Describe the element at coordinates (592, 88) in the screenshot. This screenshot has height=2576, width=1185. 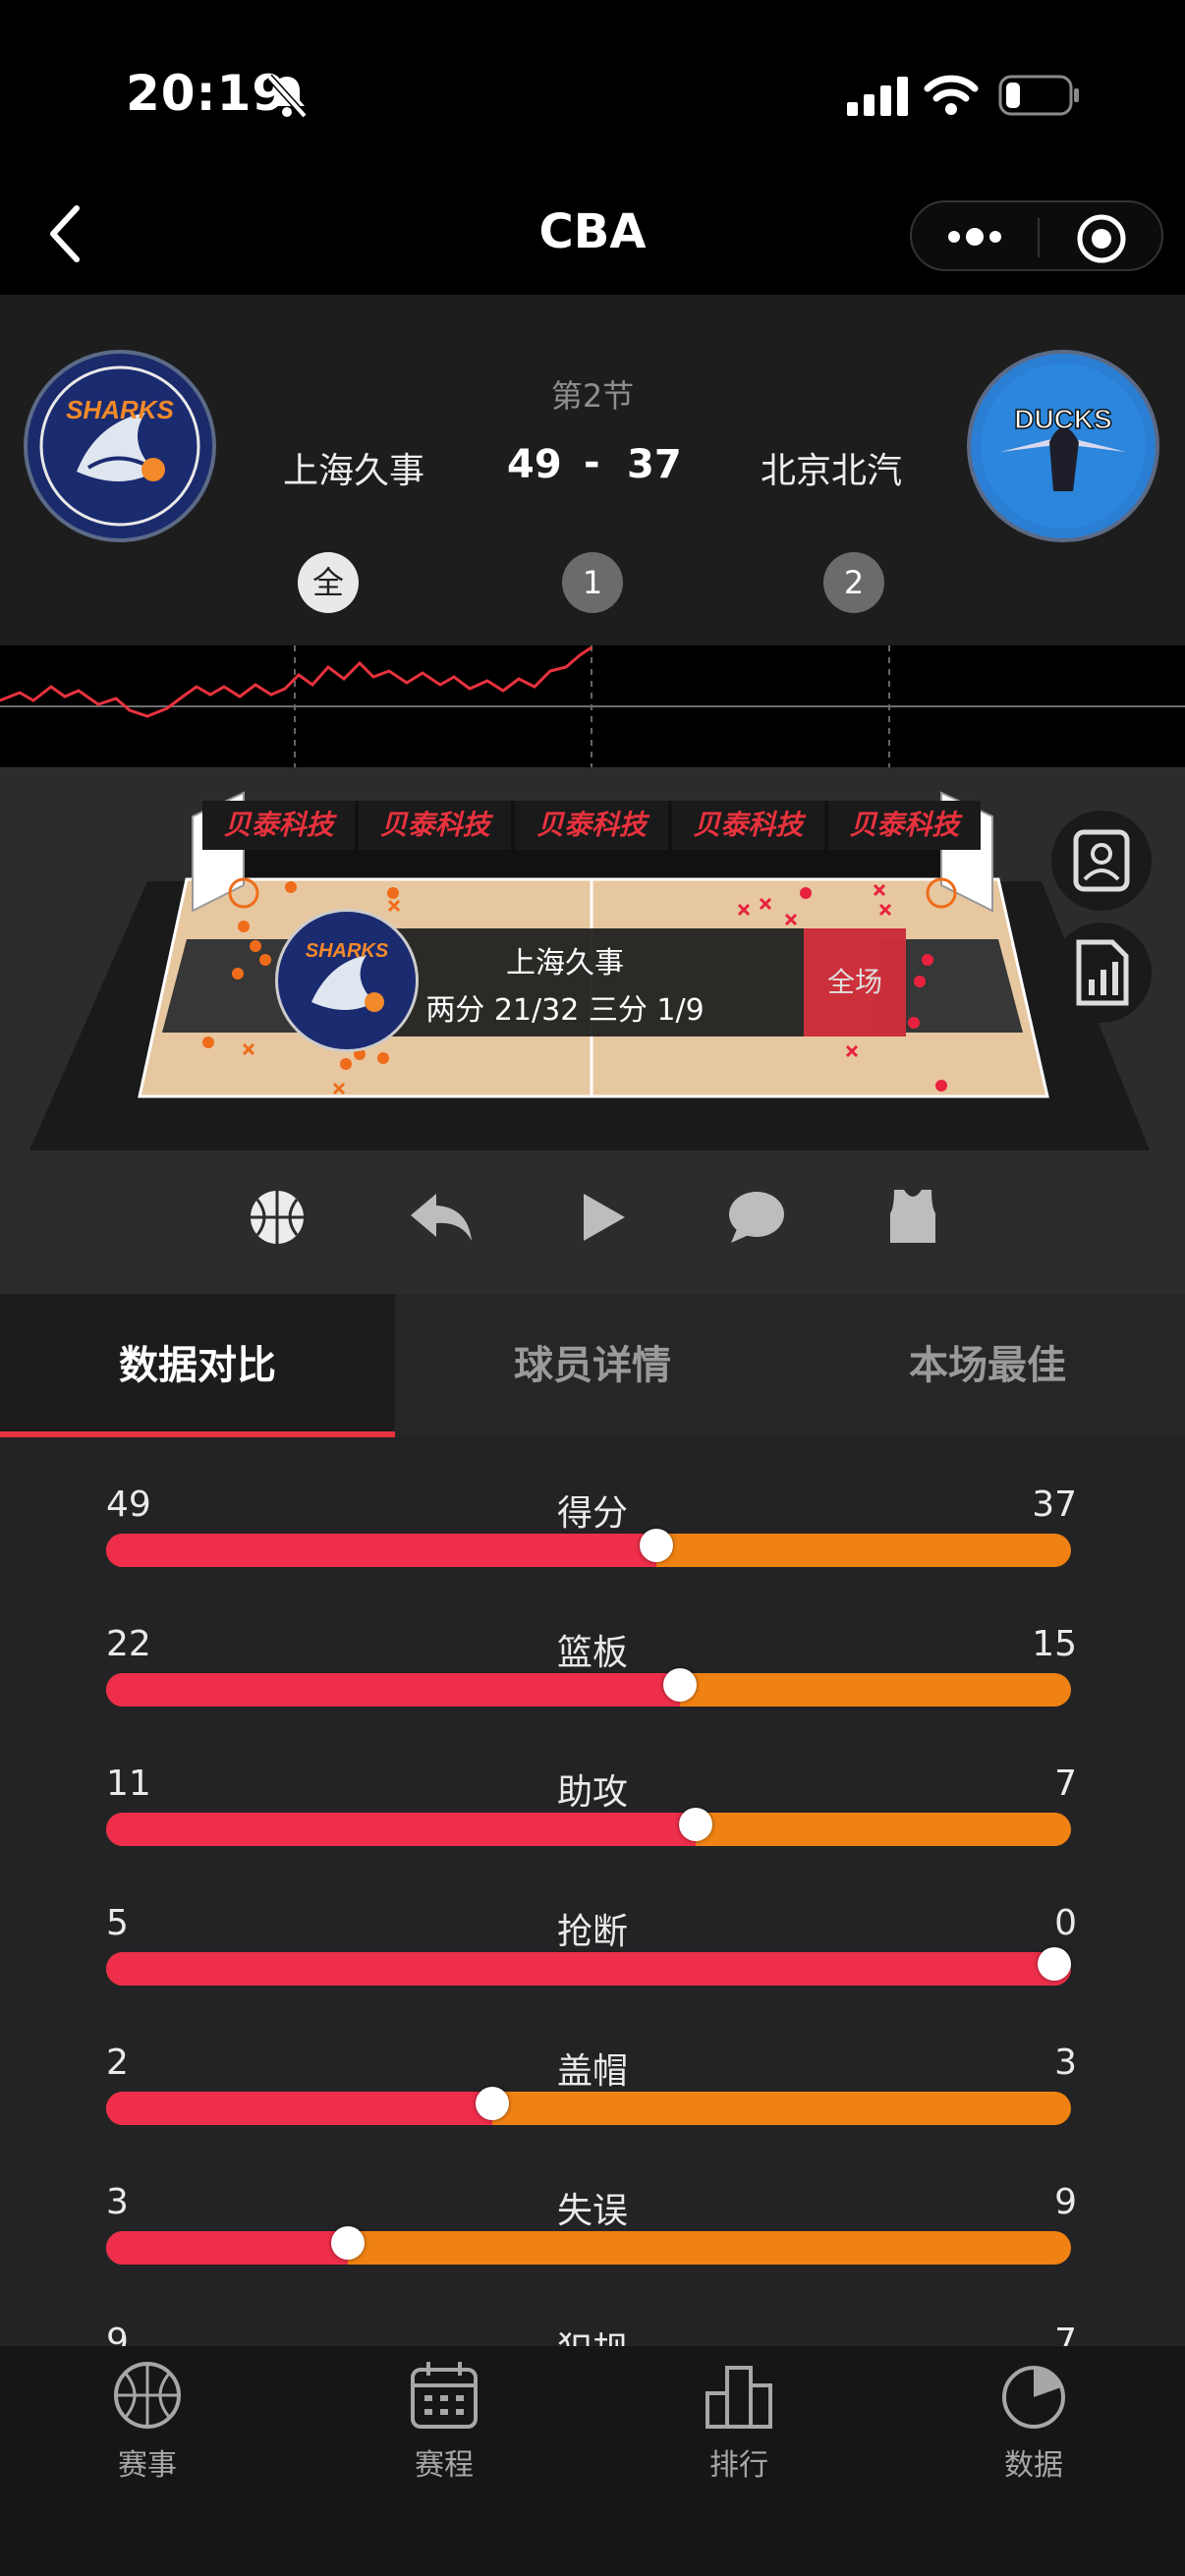
I see `status-bar: 20:19` at that location.